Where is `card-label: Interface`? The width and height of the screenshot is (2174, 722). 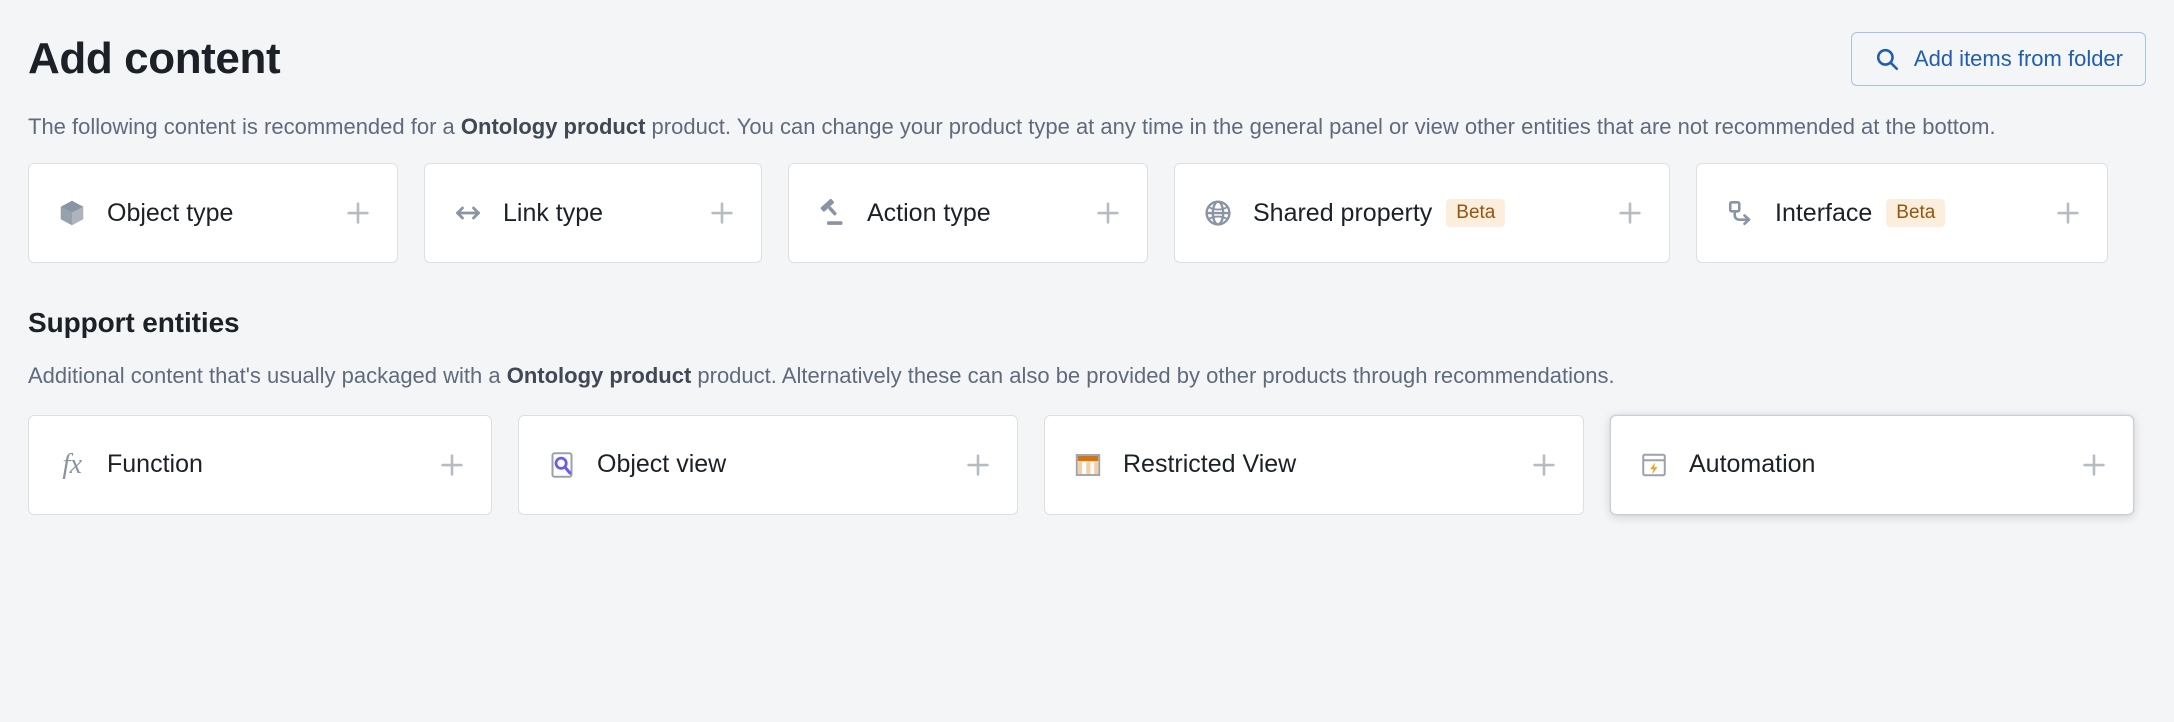
card-label: Interface is located at coordinates (1824, 212).